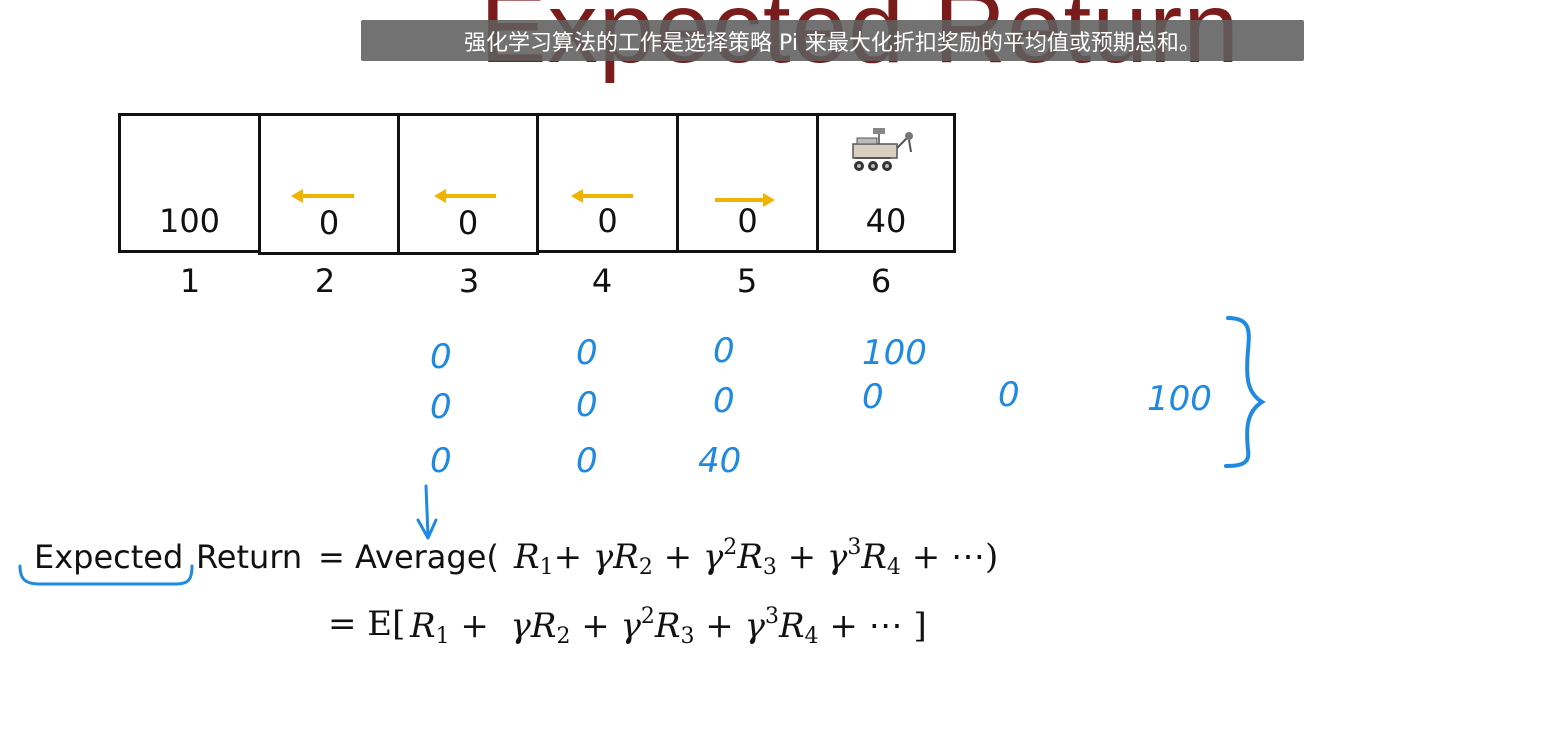 The height and width of the screenshot is (751, 1557). What do you see at coordinates (109, 557) in the screenshot?
I see `expected-label: Expected` at bounding box center [109, 557].